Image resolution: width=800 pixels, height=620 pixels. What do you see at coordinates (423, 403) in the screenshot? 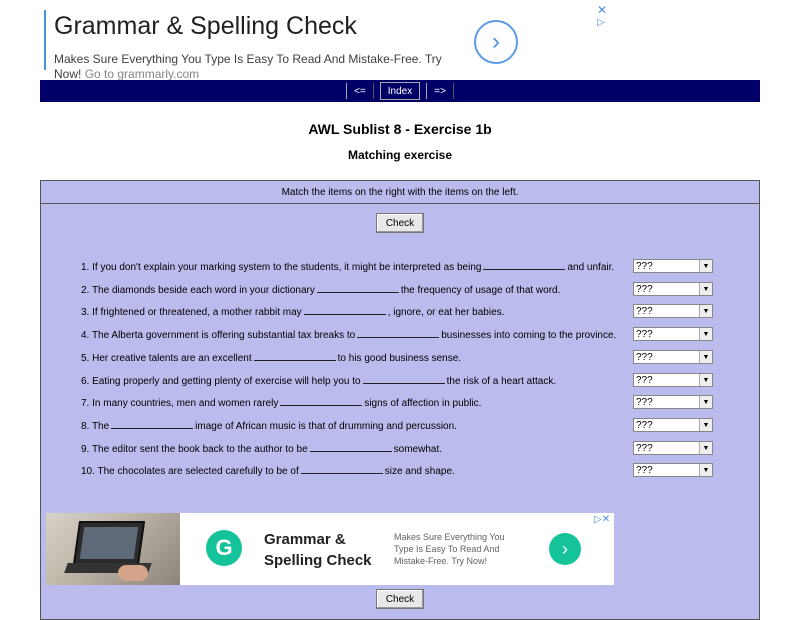
I see `question-text-after: signs of affection in public.` at bounding box center [423, 403].